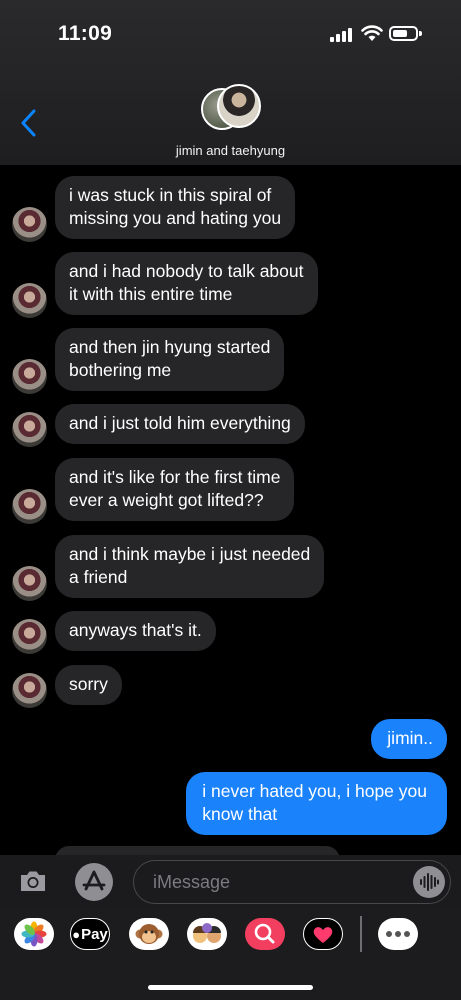 The image size is (461, 1000). What do you see at coordinates (29, 123) in the screenshot?
I see `back-button` at bounding box center [29, 123].